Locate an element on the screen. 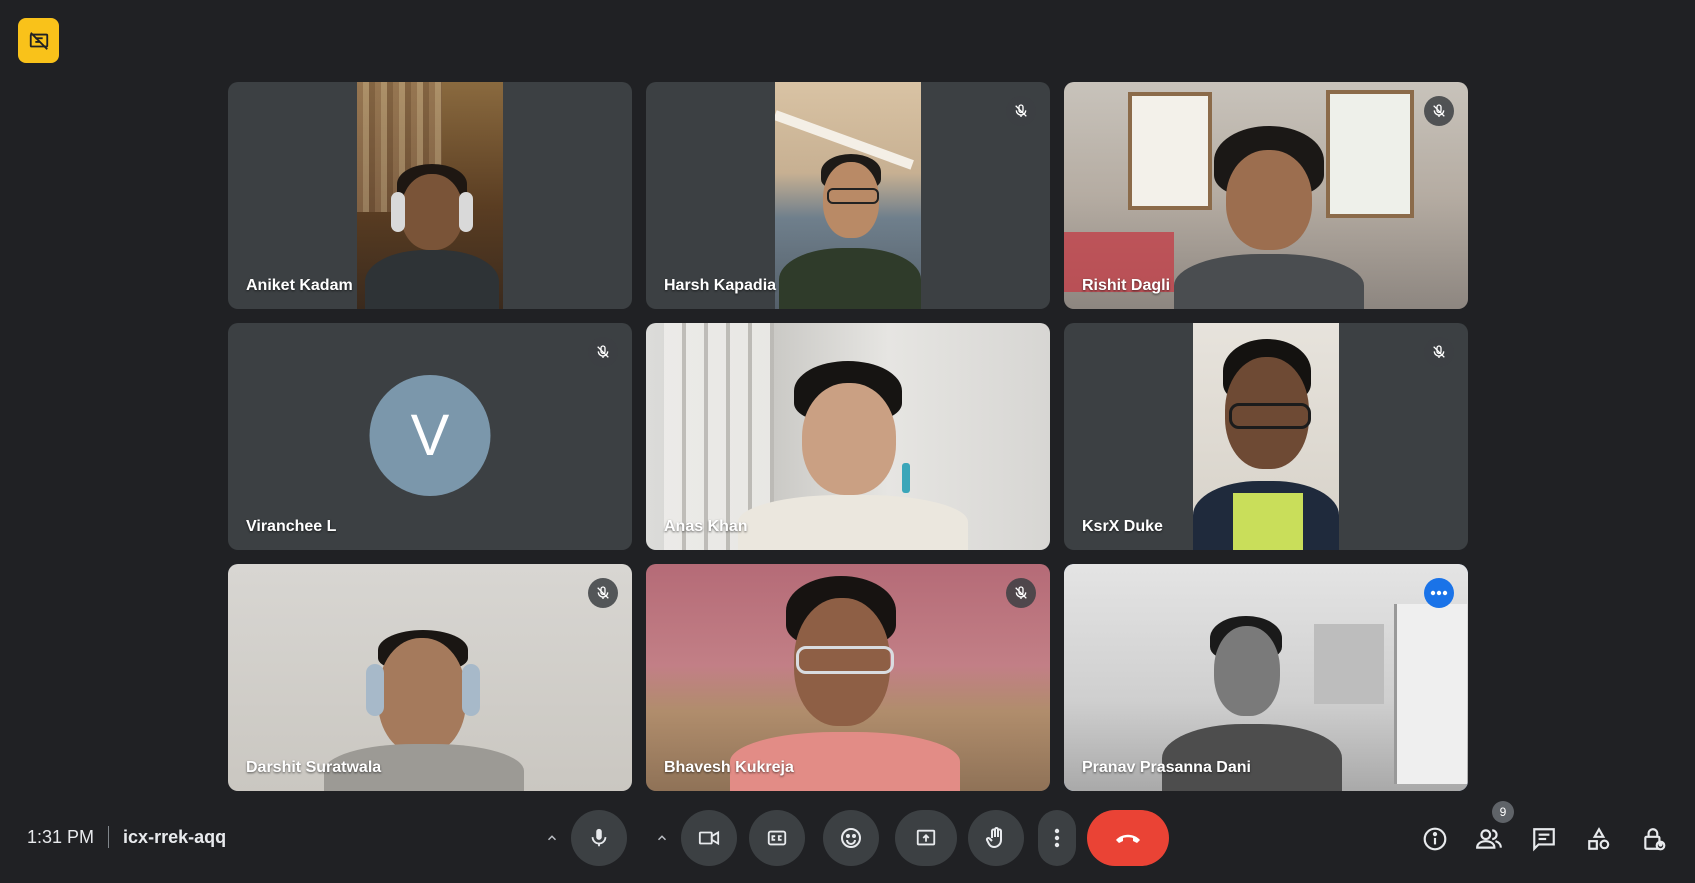 The image size is (1695, 883). participant-name: Viranchee L is located at coordinates (291, 526).